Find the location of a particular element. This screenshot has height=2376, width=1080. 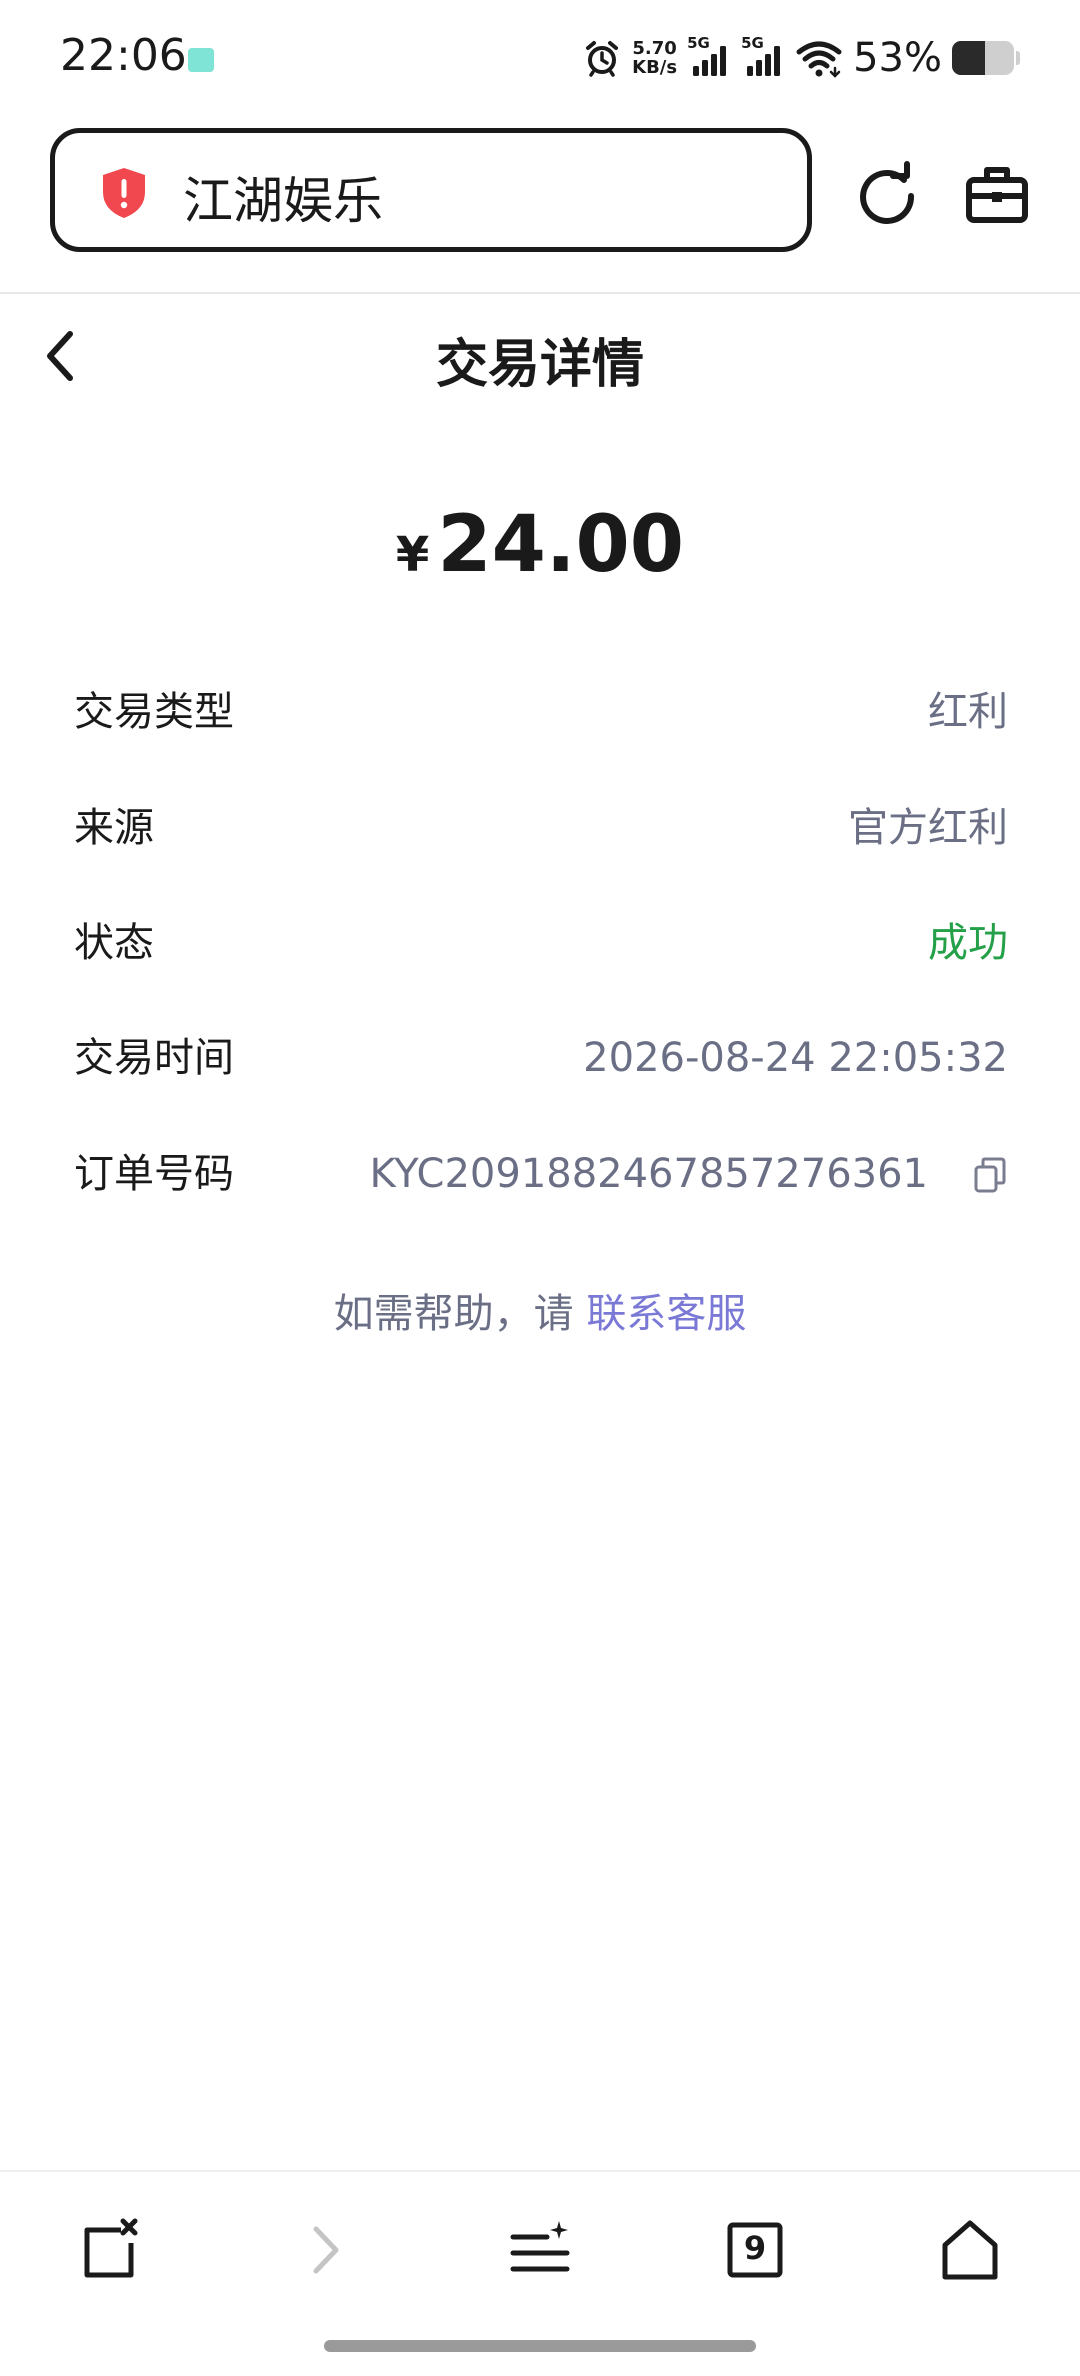

help-text: 如需帮助，请 联系客服 is located at coordinates (540, 1314).